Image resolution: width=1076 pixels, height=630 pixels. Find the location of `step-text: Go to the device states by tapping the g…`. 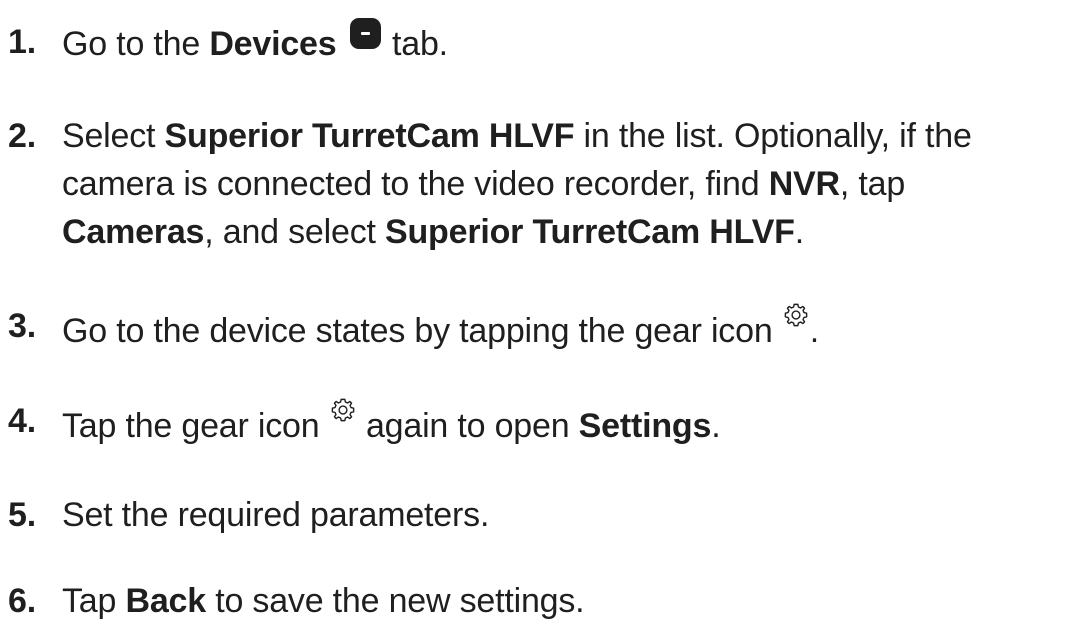

step-text: Go to the device states by tapping the g… is located at coordinates (422, 331).